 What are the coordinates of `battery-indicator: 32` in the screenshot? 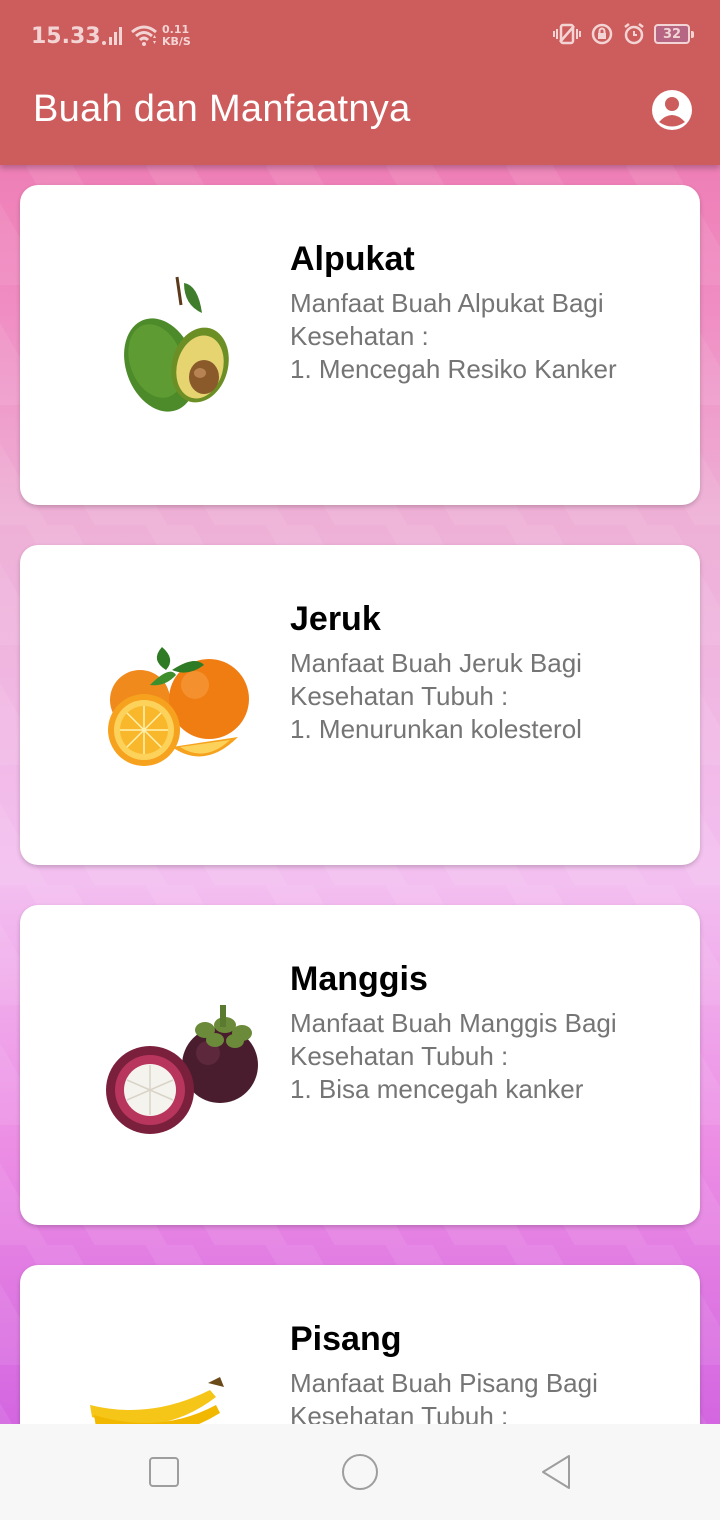 It's located at (674, 34).